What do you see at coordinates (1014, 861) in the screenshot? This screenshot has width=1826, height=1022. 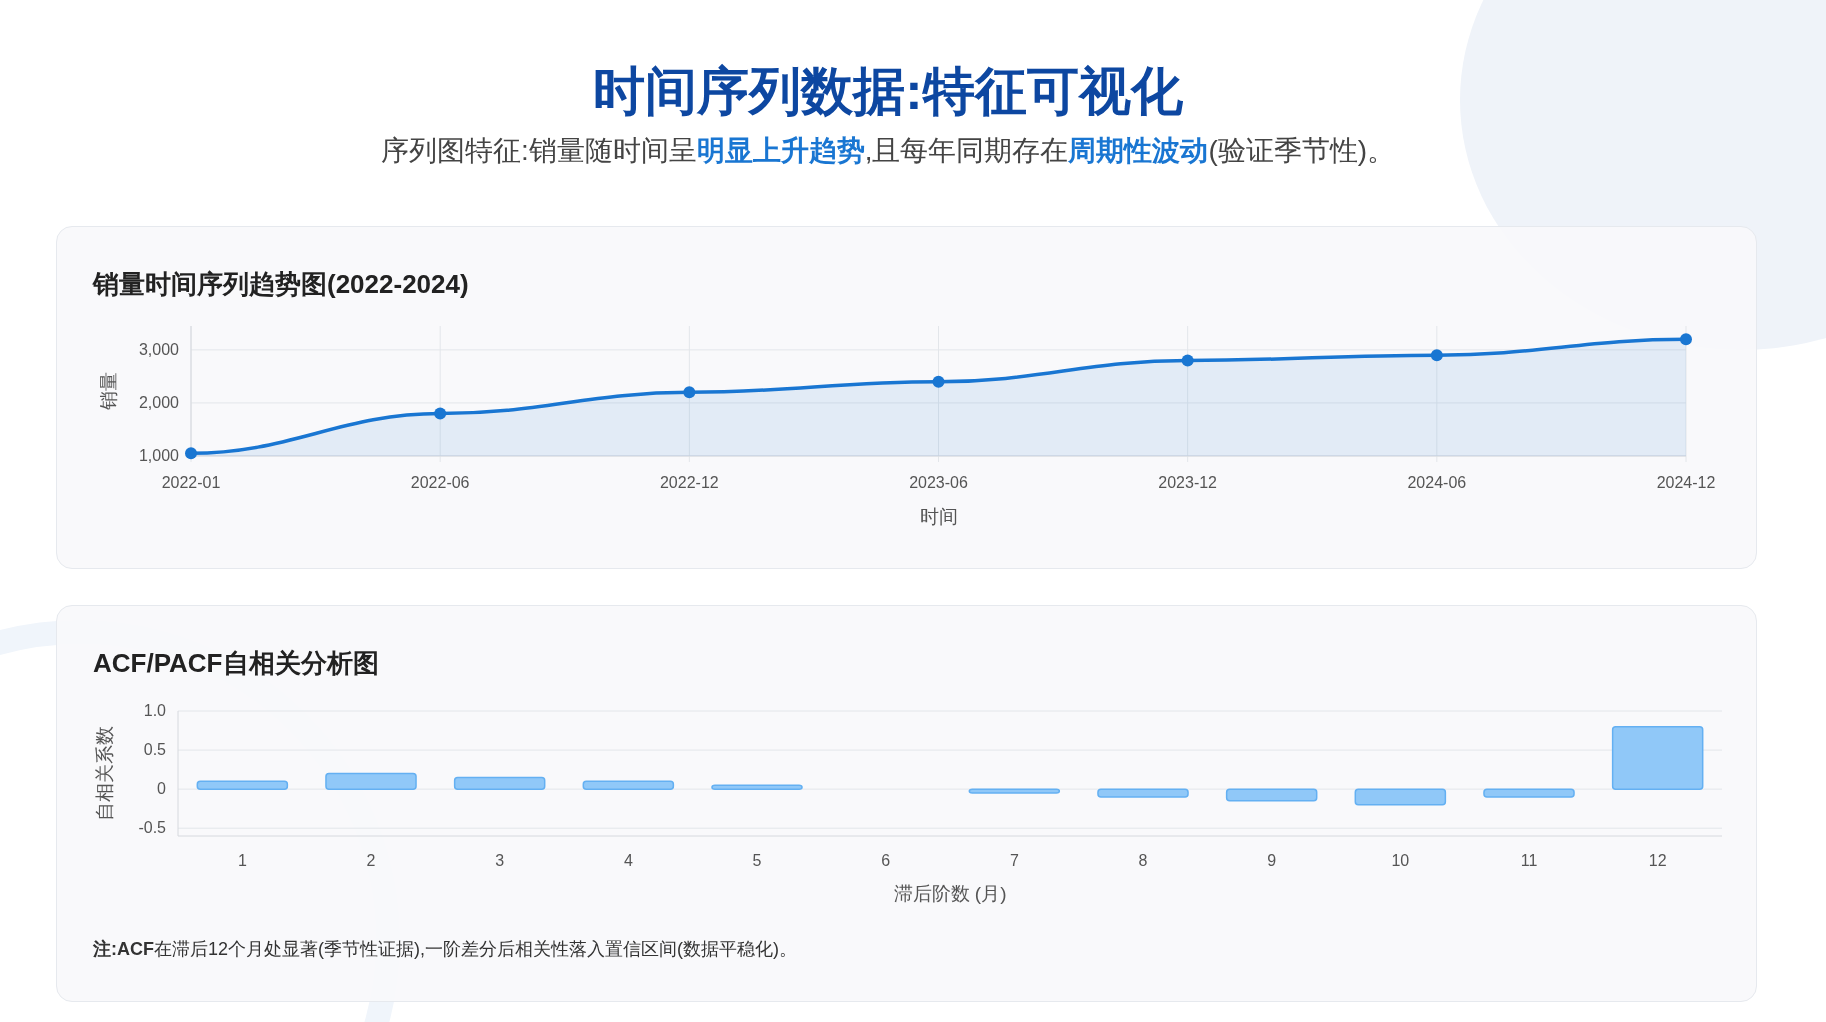 I see `tick-label: 7` at bounding box center [1014, 861].